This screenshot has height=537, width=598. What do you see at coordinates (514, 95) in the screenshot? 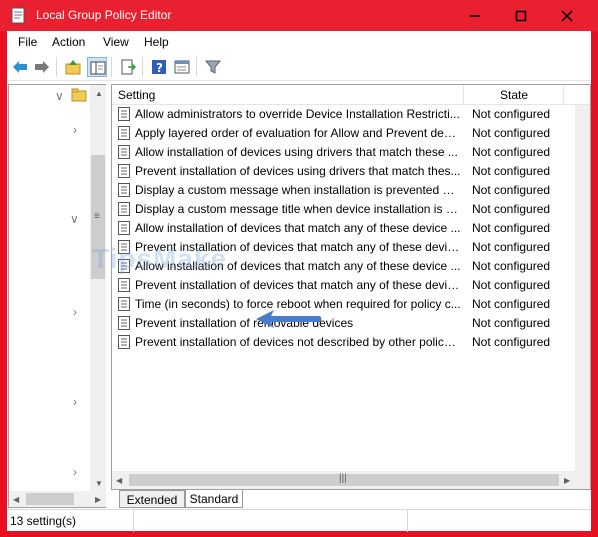
I see `column-header-state: State` at bounding box center [514, 95].